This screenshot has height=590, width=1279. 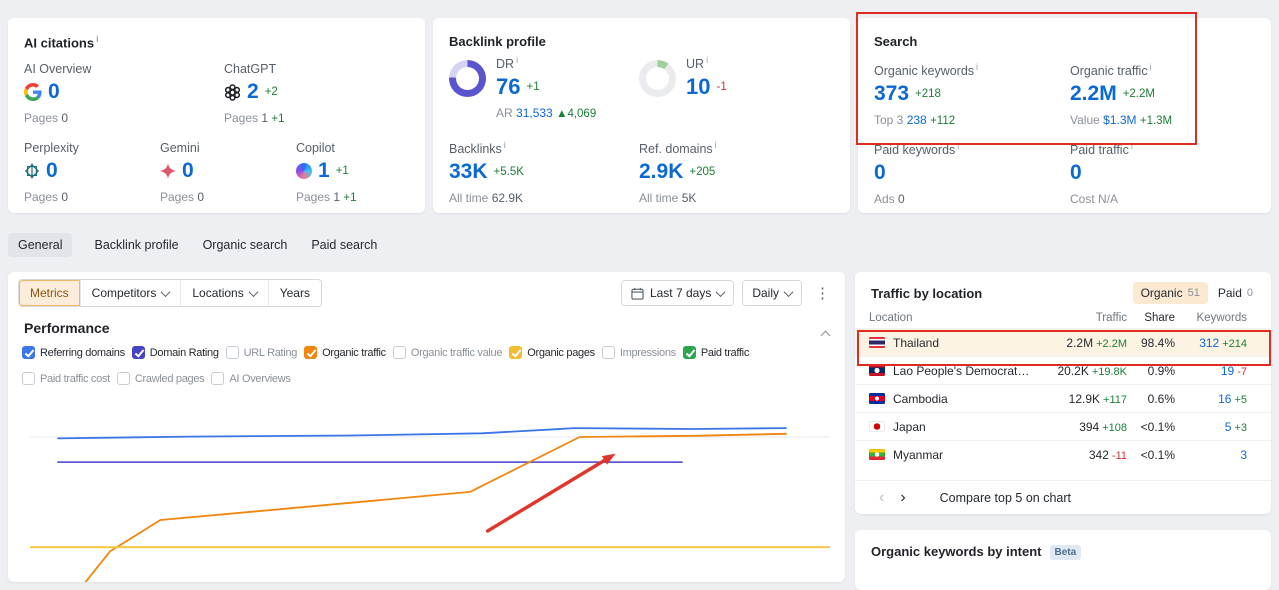 I want to click on organic-traffic-value: 2.2M, so click(x=1093, y=94).